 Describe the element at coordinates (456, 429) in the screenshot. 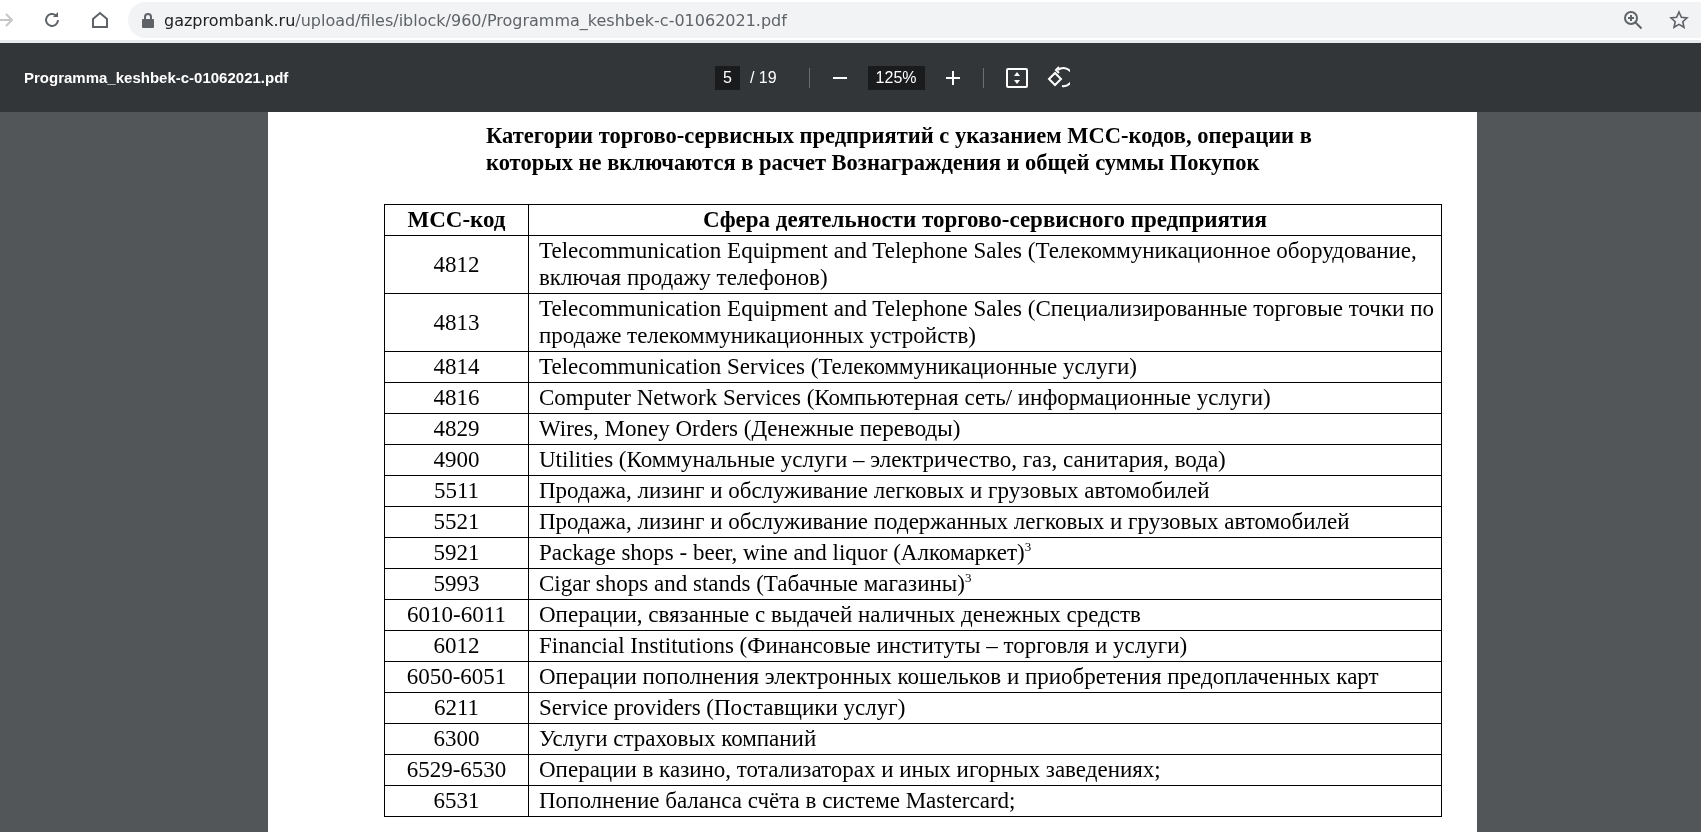

I see `mcc-code-cell: 4829` at that location.